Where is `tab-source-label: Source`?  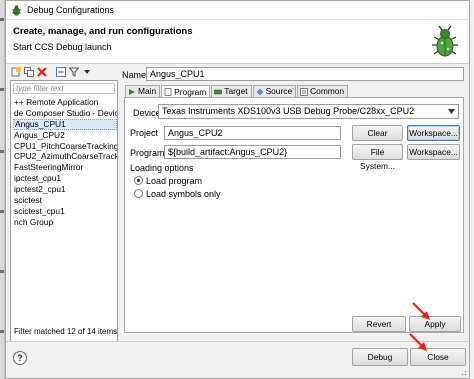 tab-source-label: Source is located at coordinates (279, 91).